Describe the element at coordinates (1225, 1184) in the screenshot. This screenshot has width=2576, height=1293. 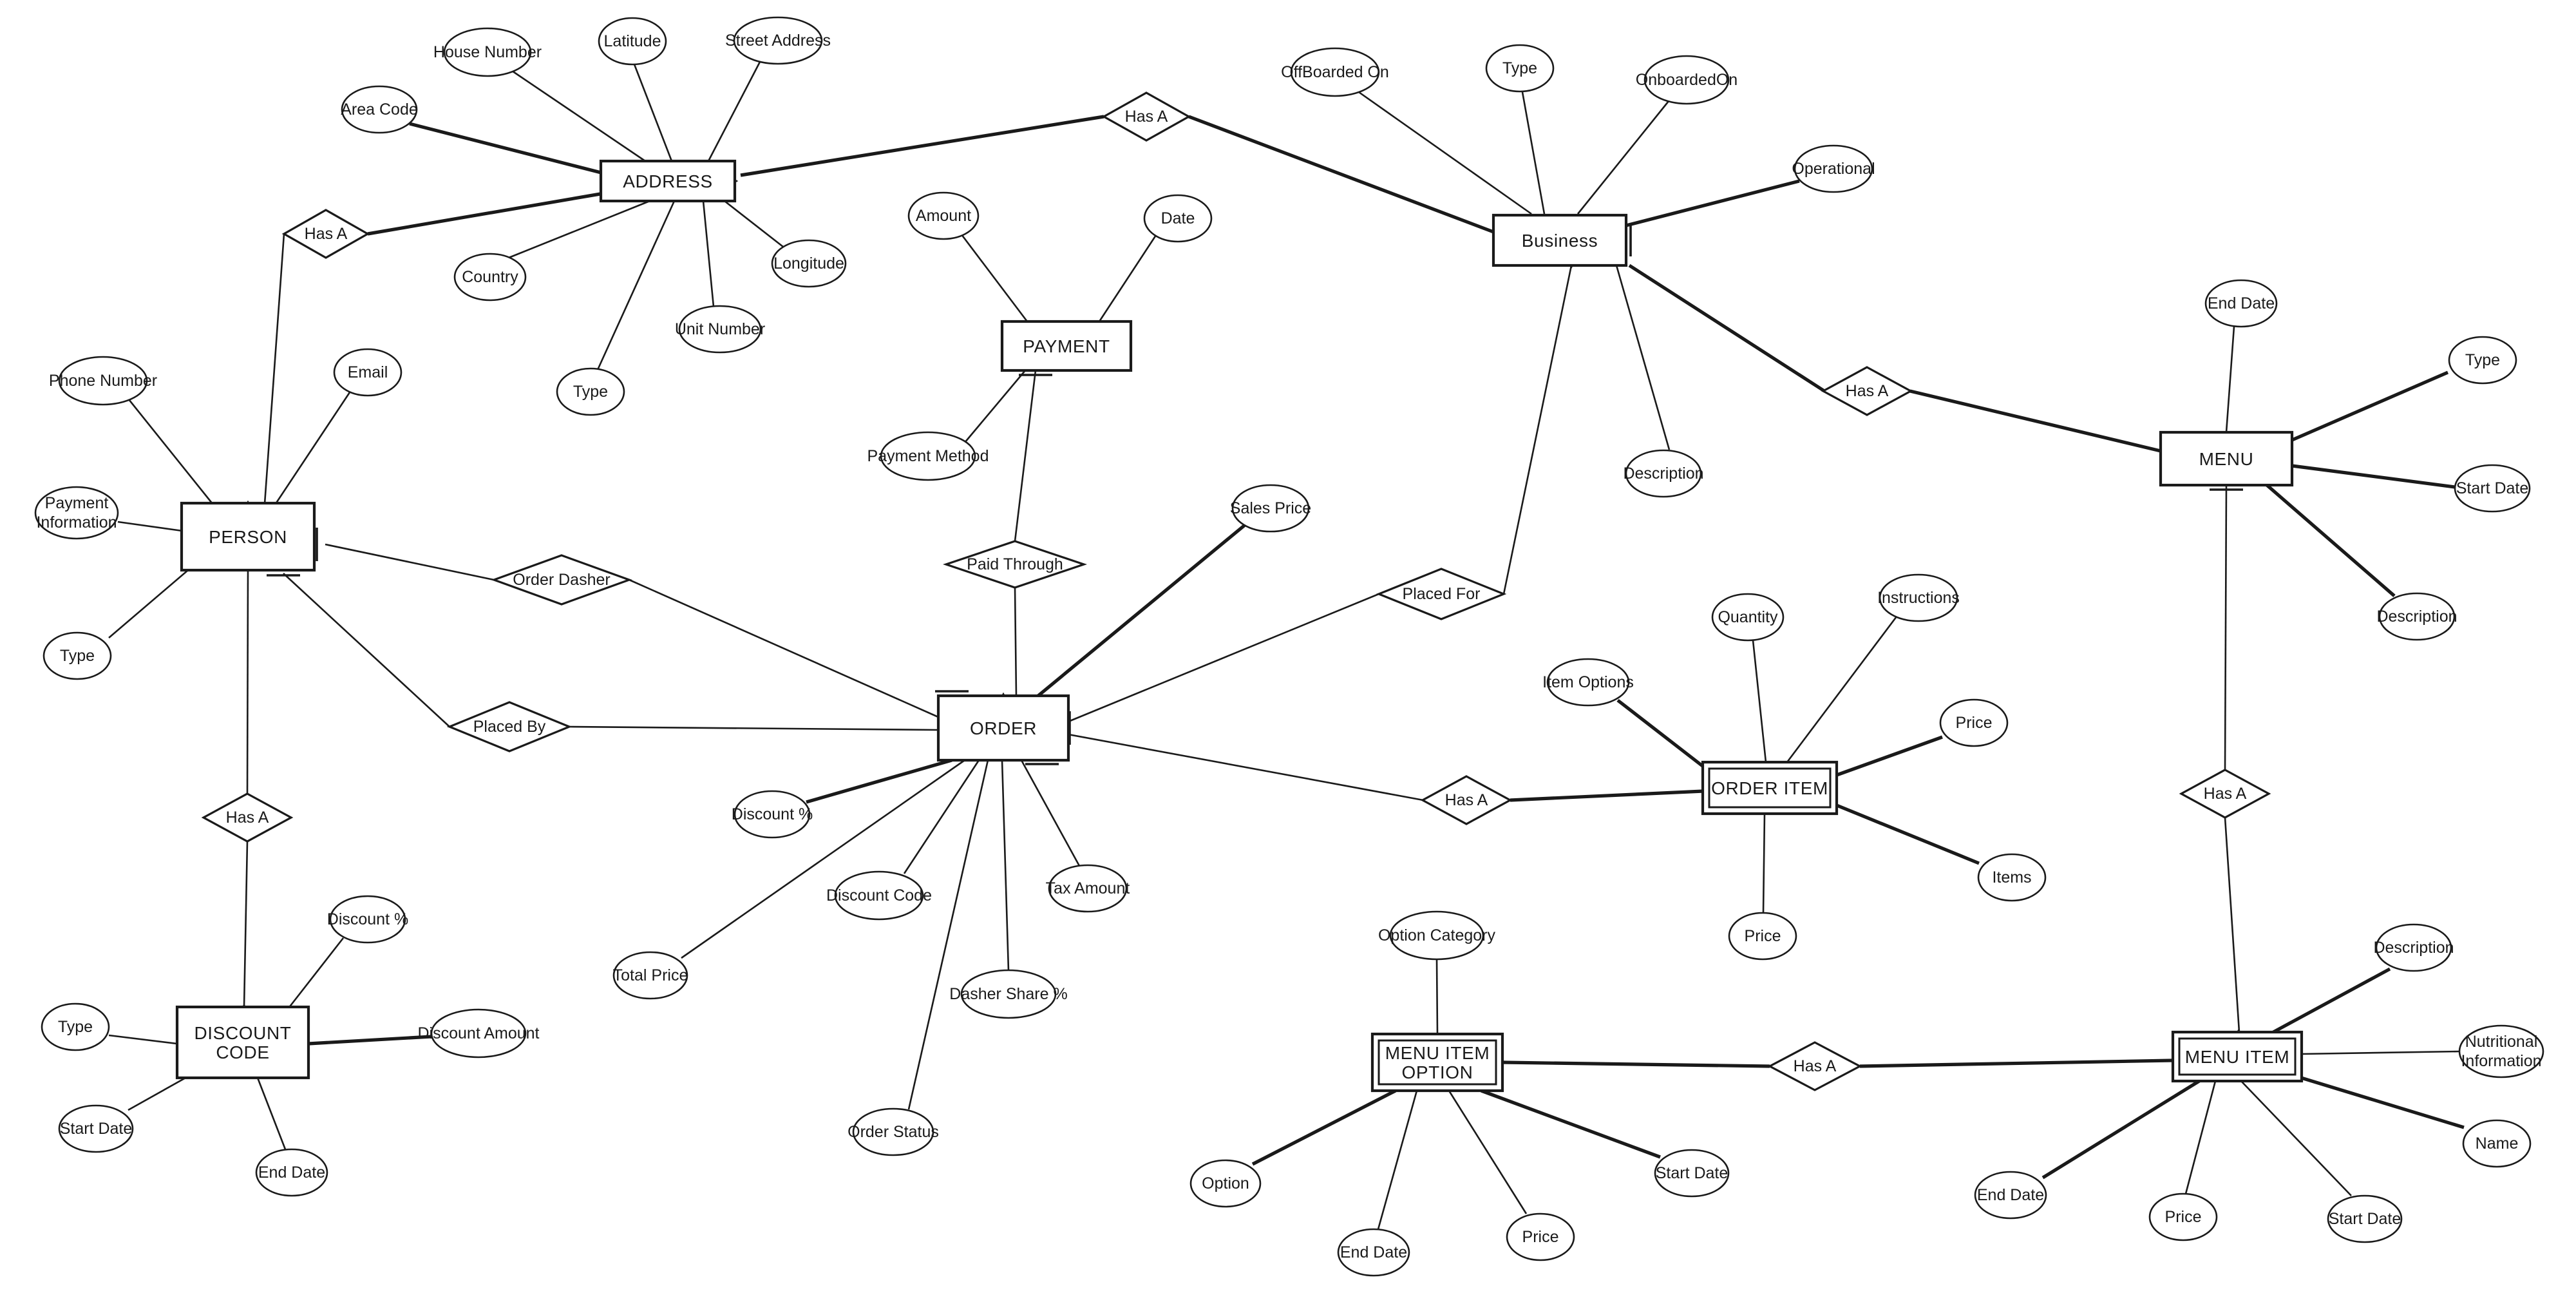
I see `attribute-attr_option: Option` at that location.